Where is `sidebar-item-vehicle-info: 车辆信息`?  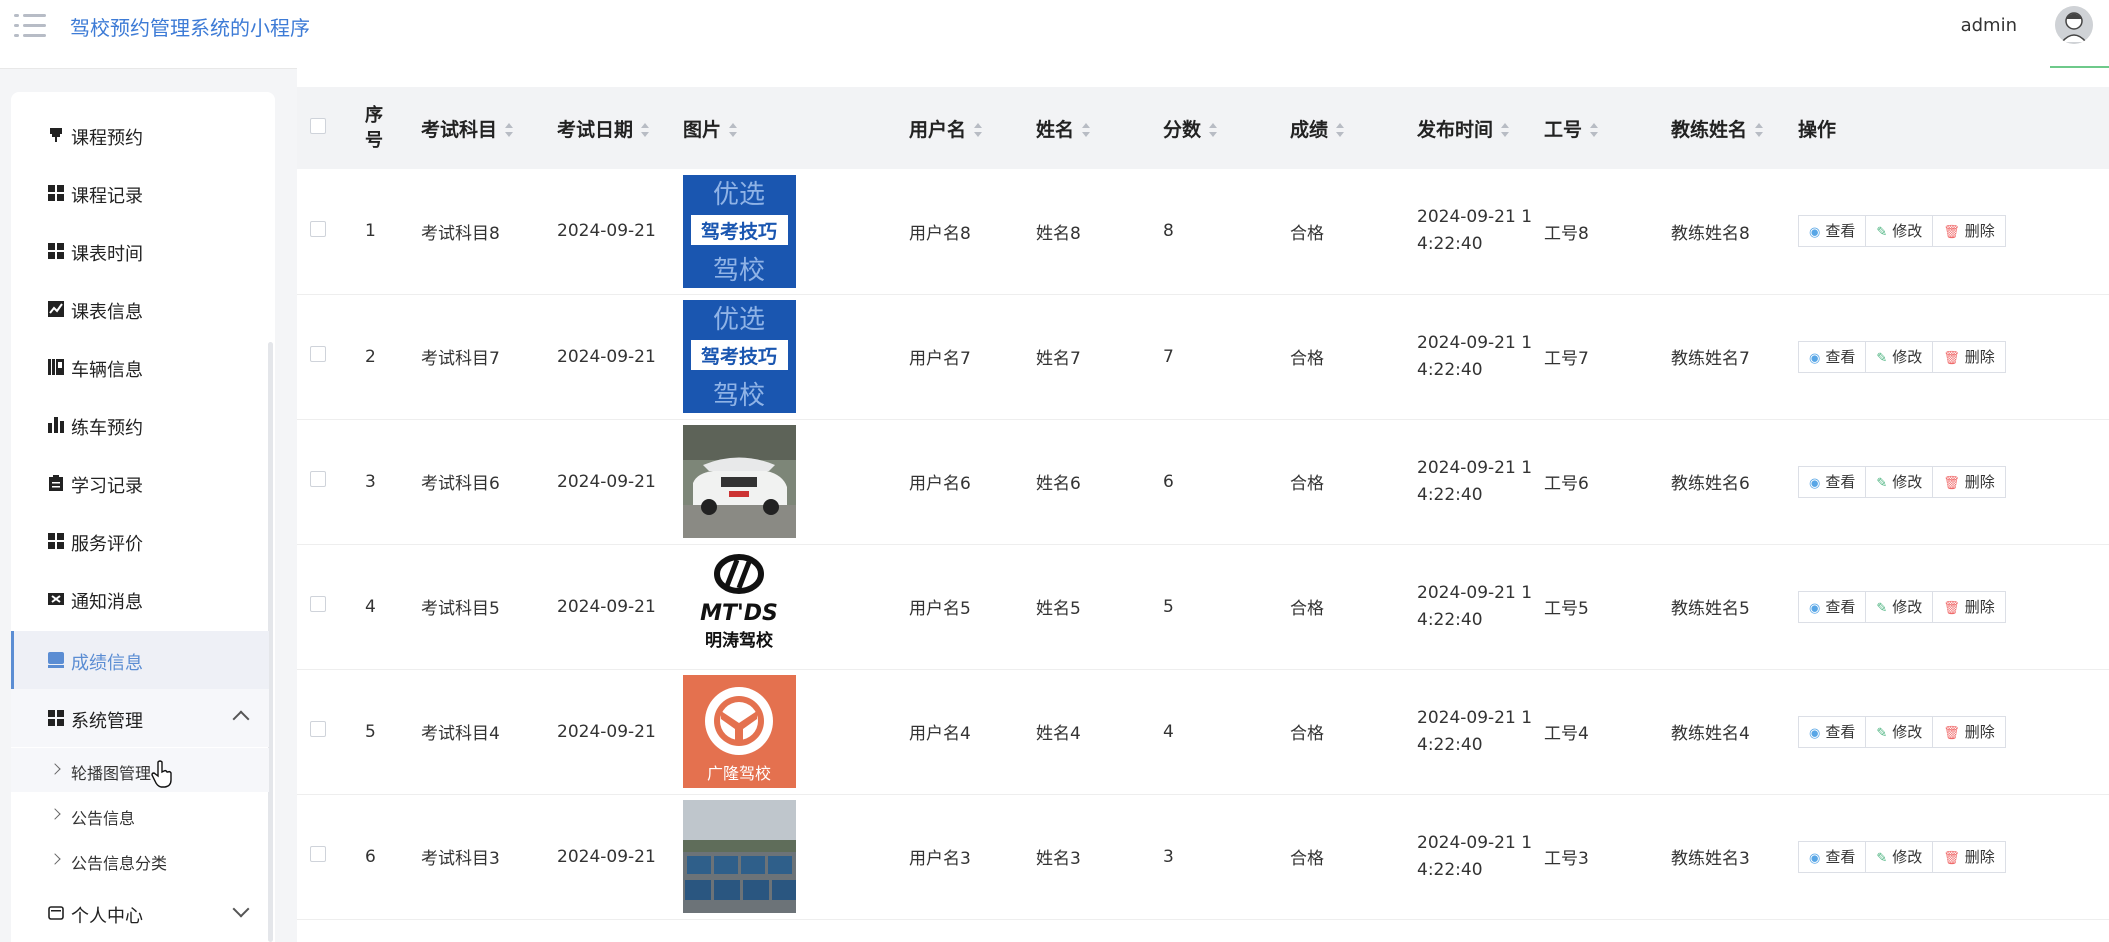 sidebar-item-vehicle-info: 车辆信息 is located at coordinates (140, 368).